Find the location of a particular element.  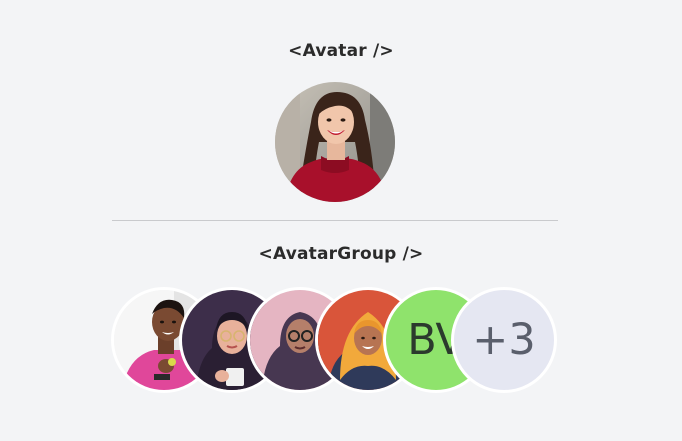

group-avatar-overflow-count: +3 is located at coordinates (504, 340).